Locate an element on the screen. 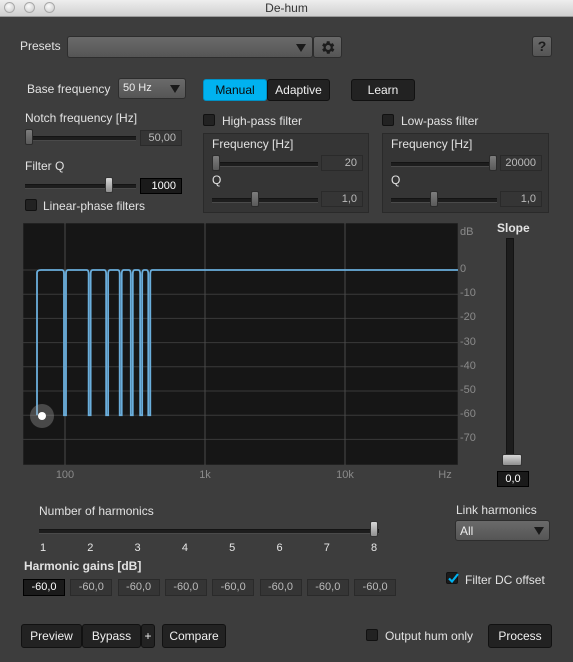  filter-dc-checkbox is located at coordinates (452, 578).